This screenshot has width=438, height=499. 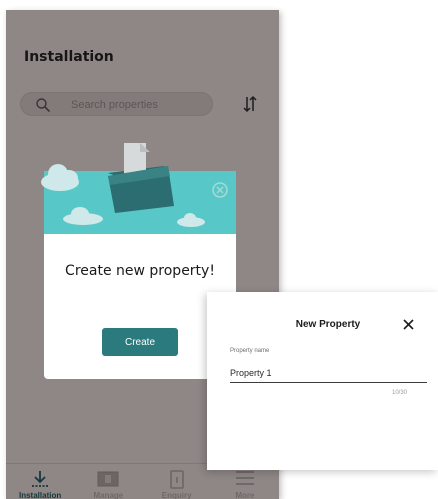 What do you see at coordinates (400, 393) in the screenshot?
I see `character-counter: 10/30` at bounding box center [400, 393].